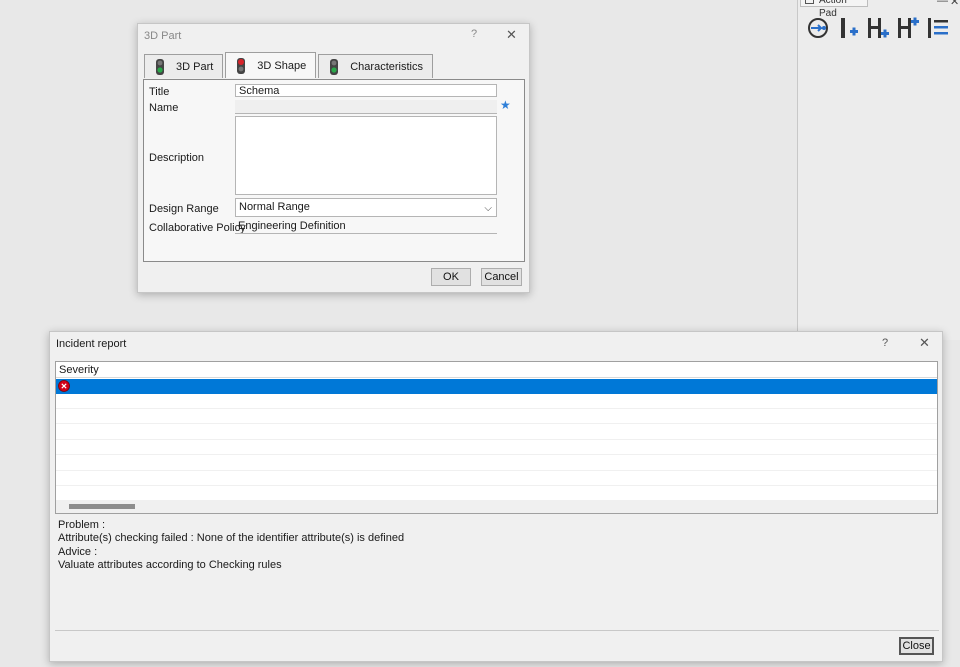 Image resolution: width=960 pixels, height=667 pixels. Describe the element at coordinates (78, 552) in the screenshot. I see `advice-heading: Advice :` at that location.